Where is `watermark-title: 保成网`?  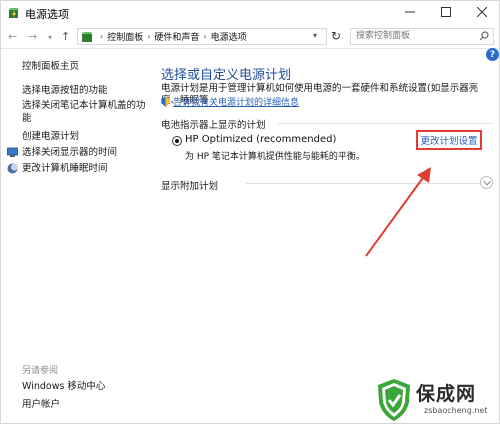 watermark-title: 保成网 is located at coordinates (446, 394).